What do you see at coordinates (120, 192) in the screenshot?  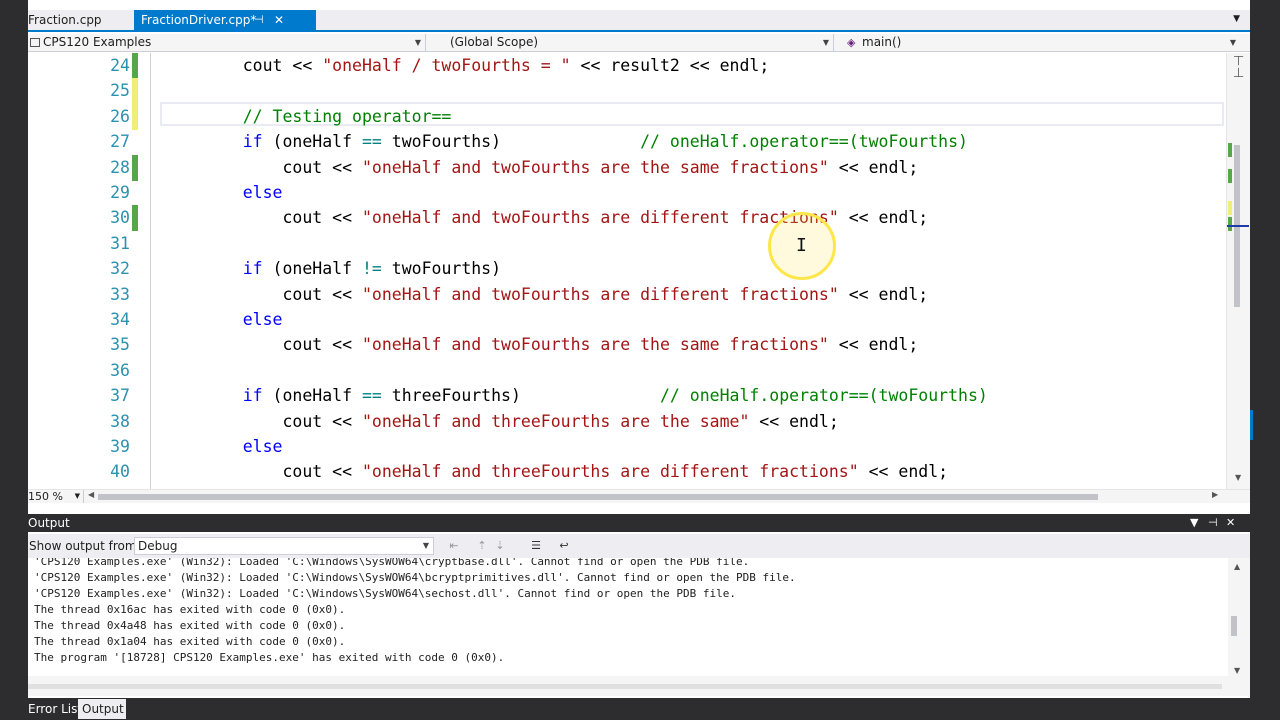 I see `line-number: 29` at bounding box center [120, 192].